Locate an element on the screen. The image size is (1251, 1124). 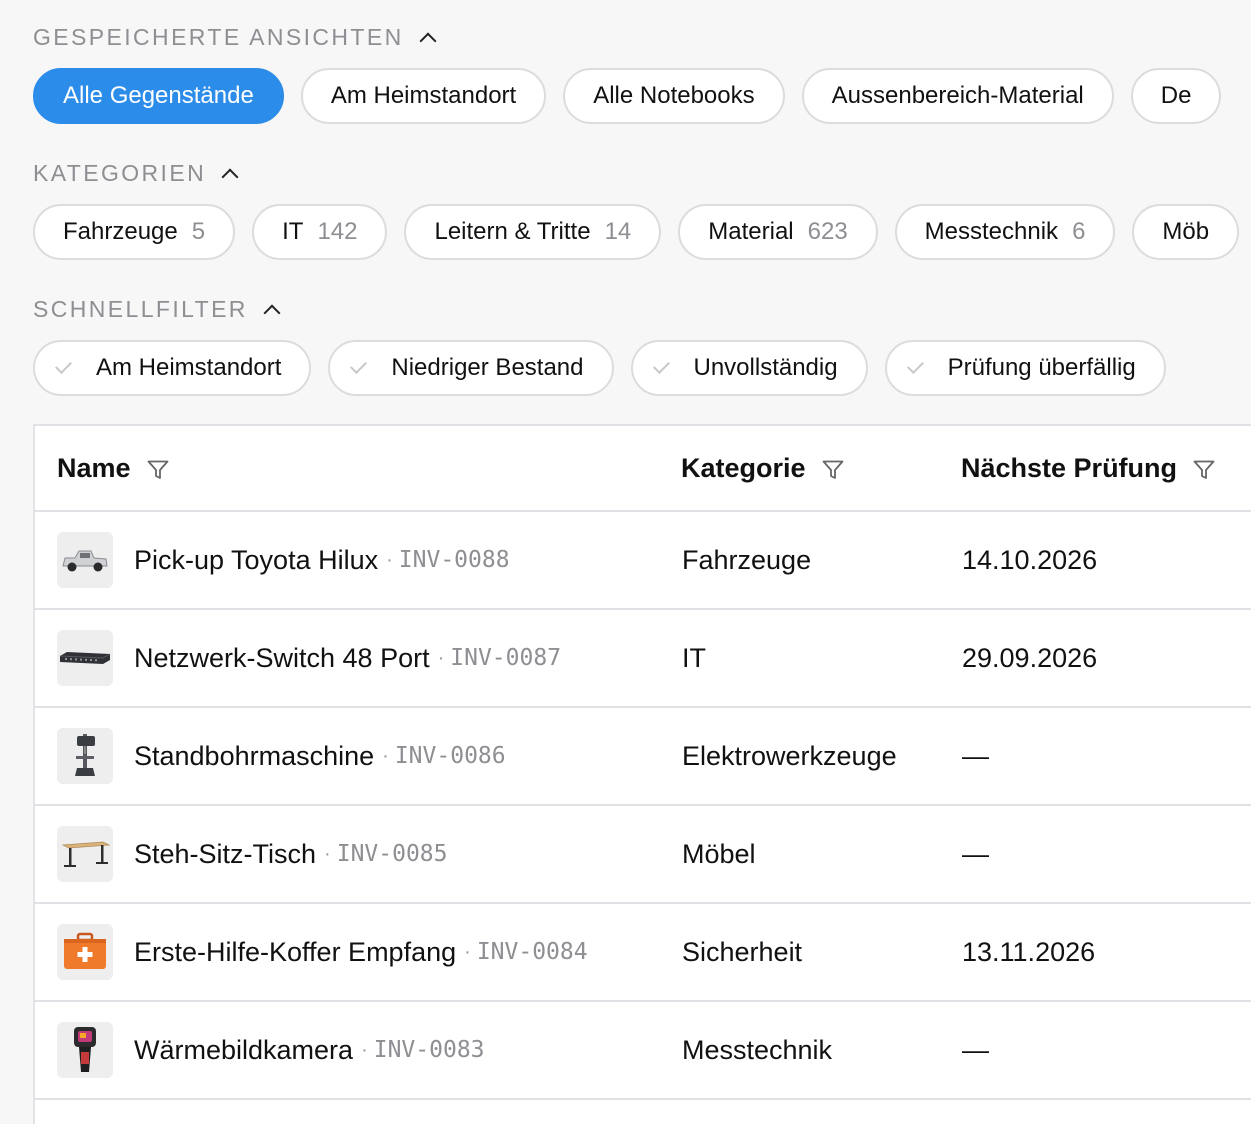
category-count: 14 is located at coordinates (618, 231).